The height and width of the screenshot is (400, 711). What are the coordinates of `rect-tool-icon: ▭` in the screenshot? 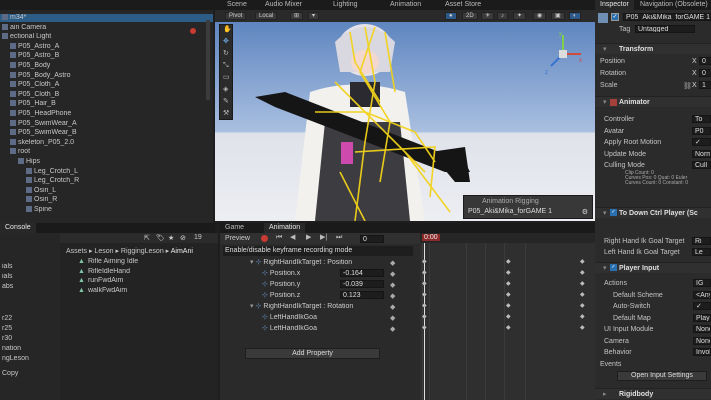 It's located at (226, 78).